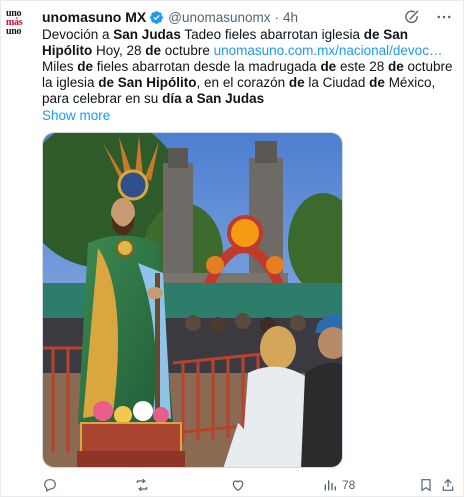 Image resolution: width=464 pixels, height=497 pixels. Describe the element at coordinates (337, 82) in the screenshot. I see `text-segment: la Ciudad` at that location.